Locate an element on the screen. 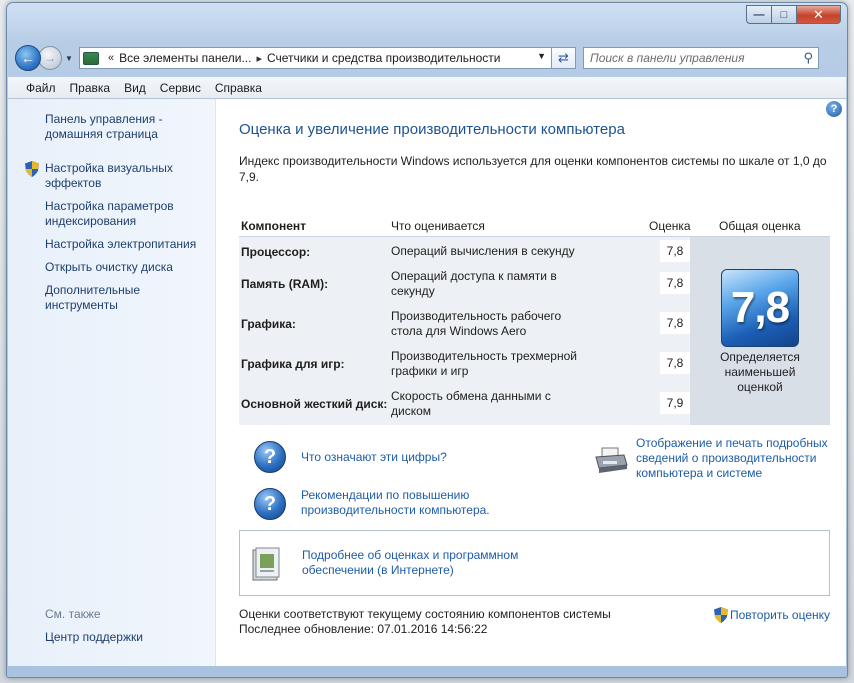 The width and height of the screenshot is (854, 683). refresh-icon: ⇄ is located at coordinates (563, 57).